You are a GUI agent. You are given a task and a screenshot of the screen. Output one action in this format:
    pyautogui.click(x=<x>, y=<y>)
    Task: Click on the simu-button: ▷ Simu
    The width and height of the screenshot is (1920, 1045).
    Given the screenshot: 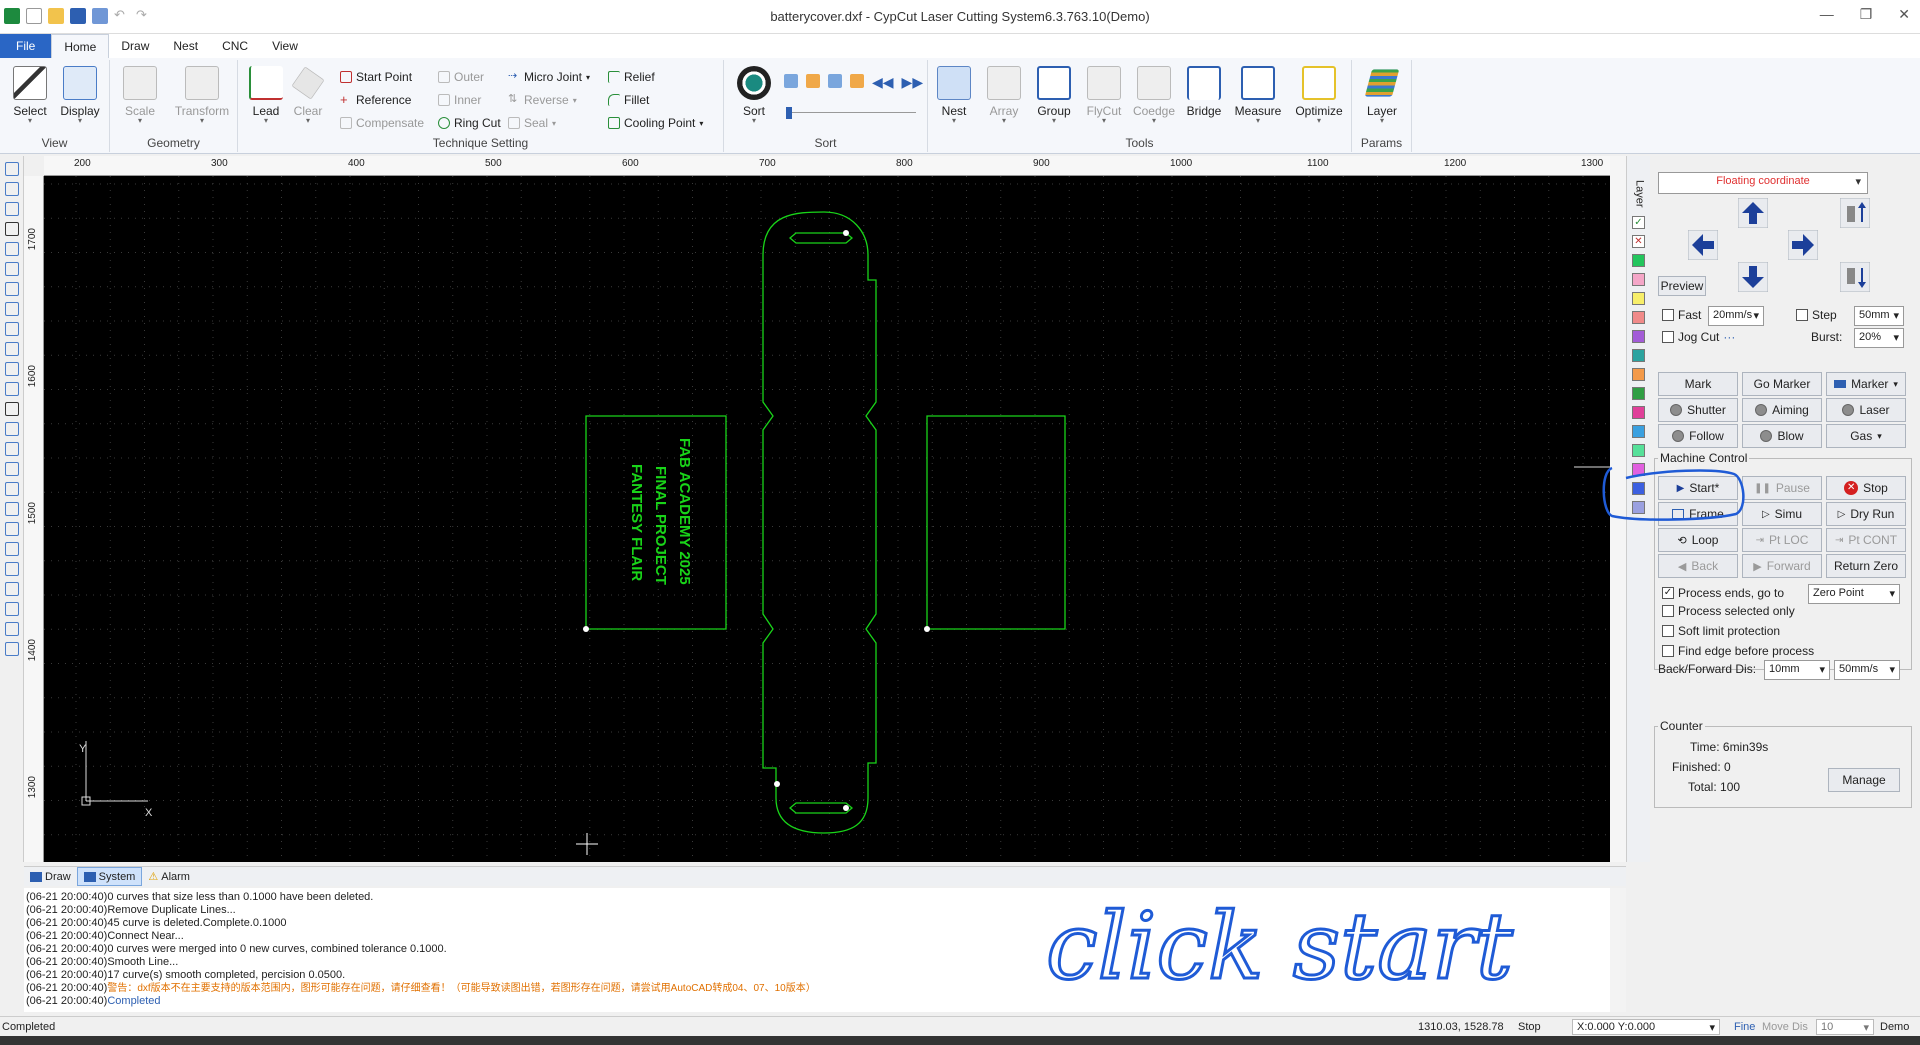 What is the action you would take?
    pyautogui.click(x=1782, y=514)
    